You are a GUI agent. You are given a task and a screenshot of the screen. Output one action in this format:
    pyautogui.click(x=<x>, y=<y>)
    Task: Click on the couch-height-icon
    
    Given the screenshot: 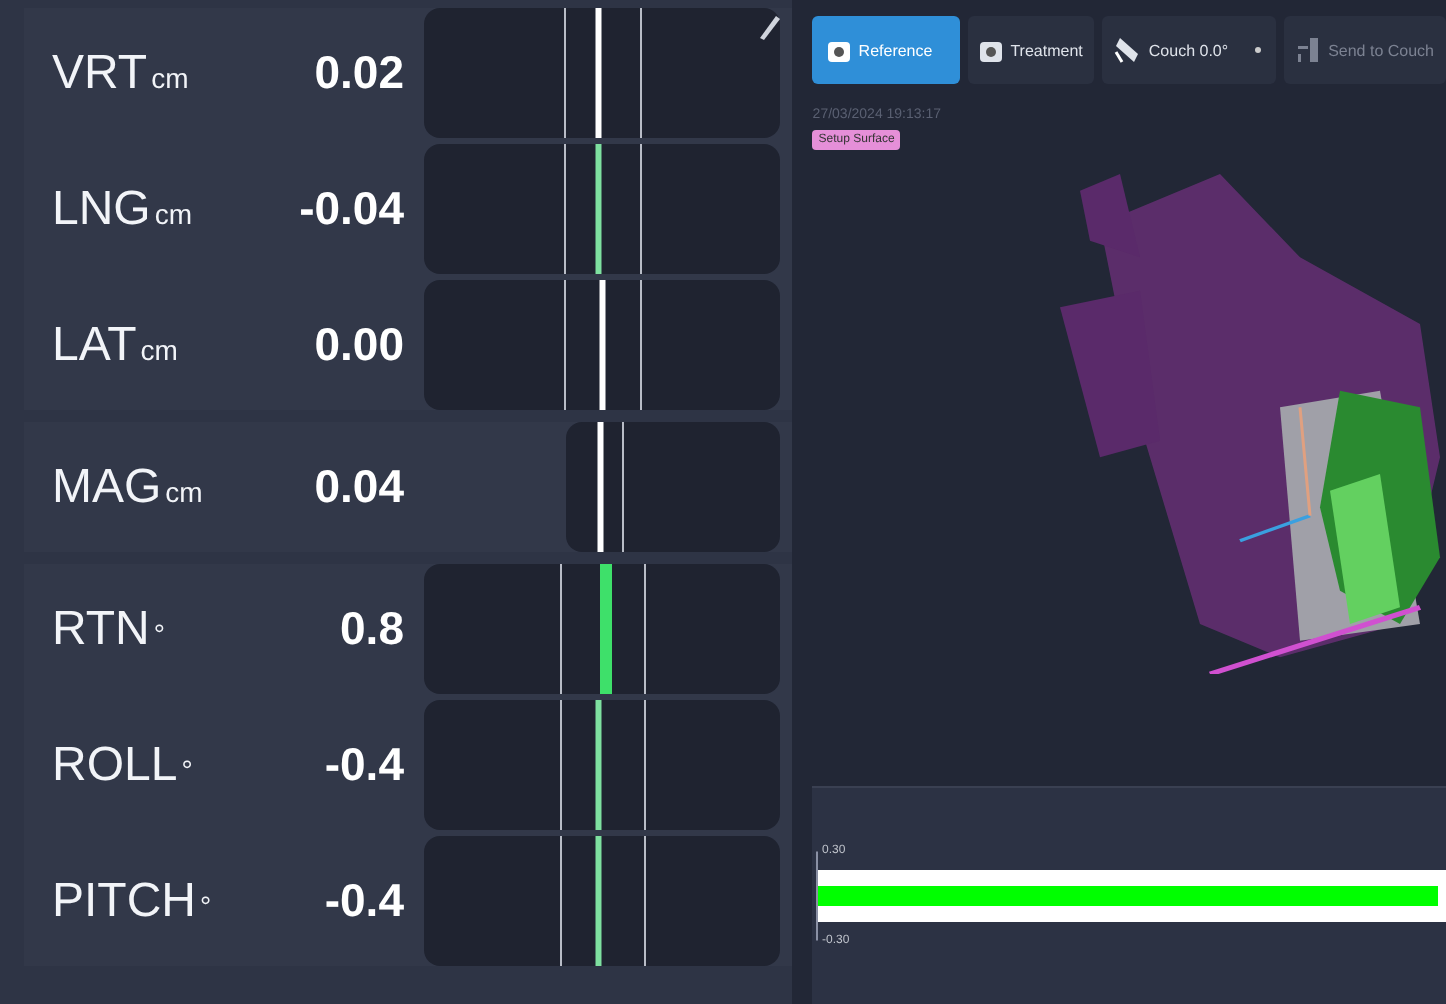 What is the action you would take?
    pyautogui.click(x=1308, y=50)
    